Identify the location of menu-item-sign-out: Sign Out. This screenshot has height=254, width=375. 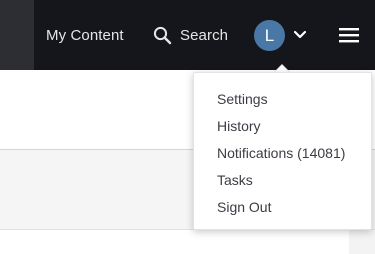
(244, 207).